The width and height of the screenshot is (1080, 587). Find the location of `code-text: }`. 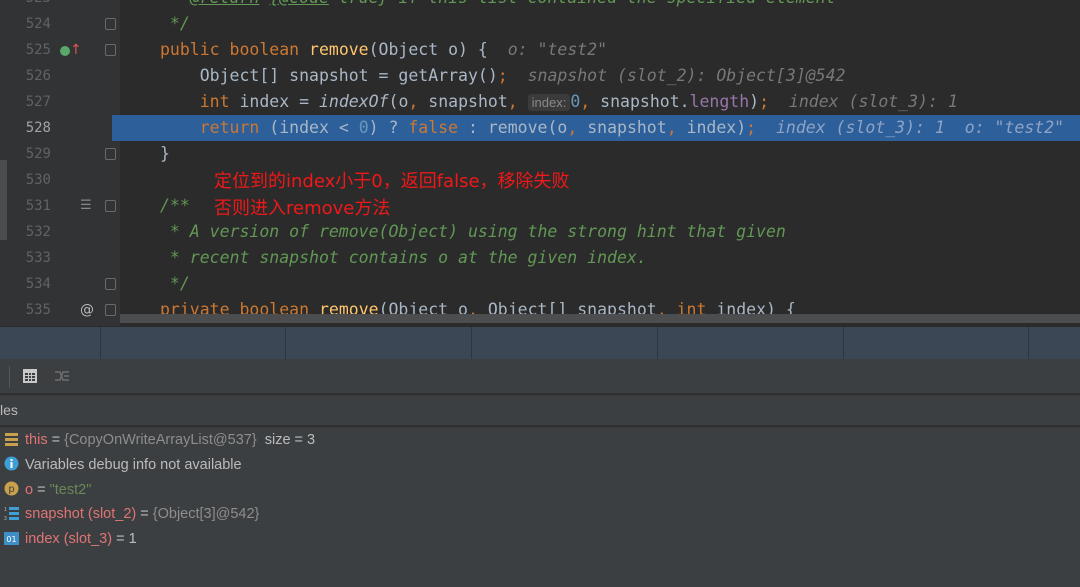

code-text: } is located at coordinates (165, 154).